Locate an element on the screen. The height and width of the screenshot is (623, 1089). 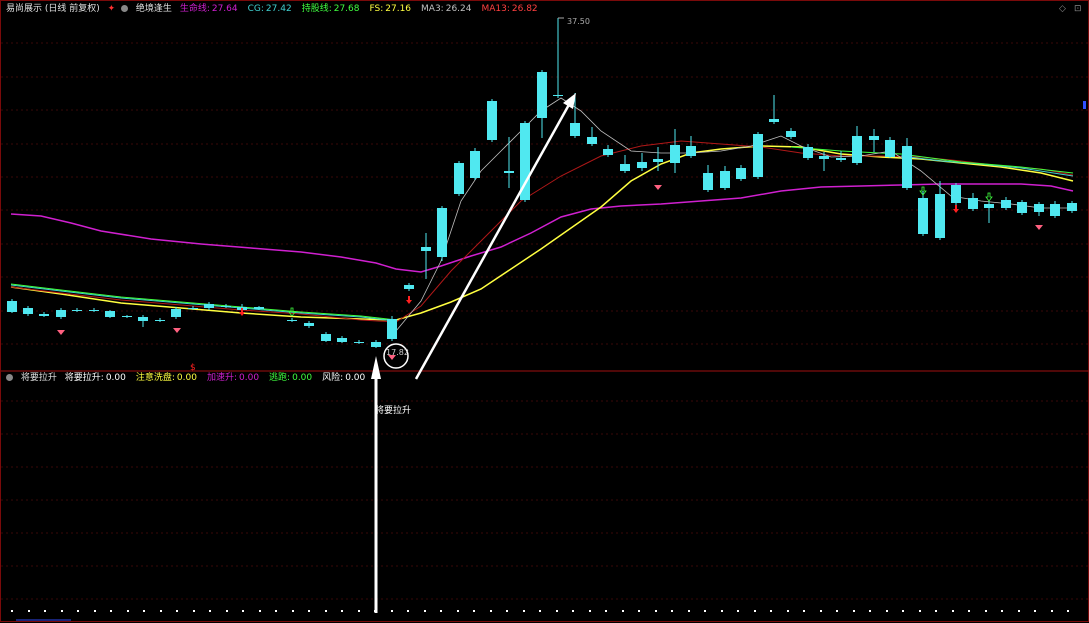
indicator-name: 绝境逢生 is located at coordinates (154, 9).